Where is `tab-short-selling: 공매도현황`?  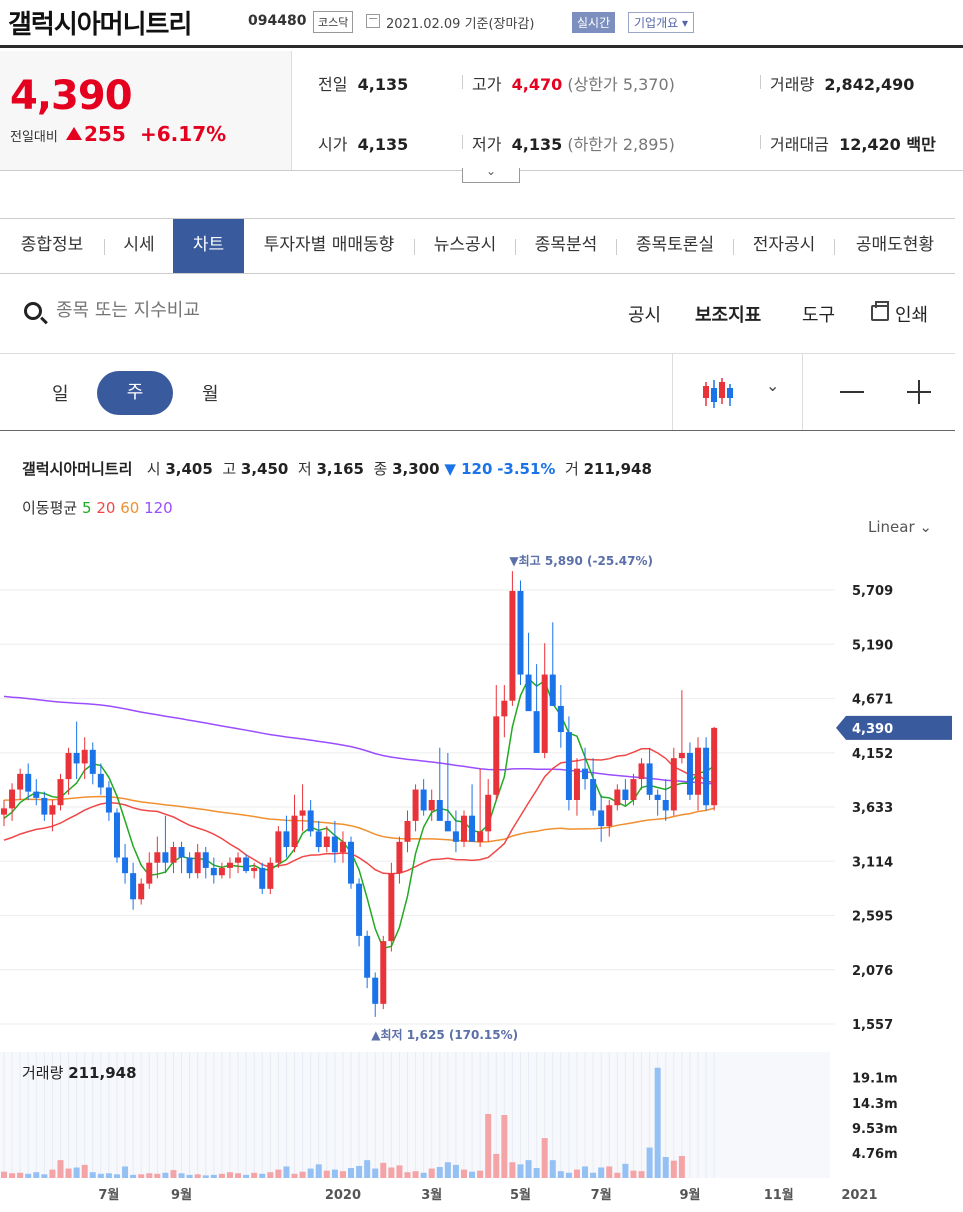
tab-short-selling: 공매도현황 is located at coordinates (895, 246).